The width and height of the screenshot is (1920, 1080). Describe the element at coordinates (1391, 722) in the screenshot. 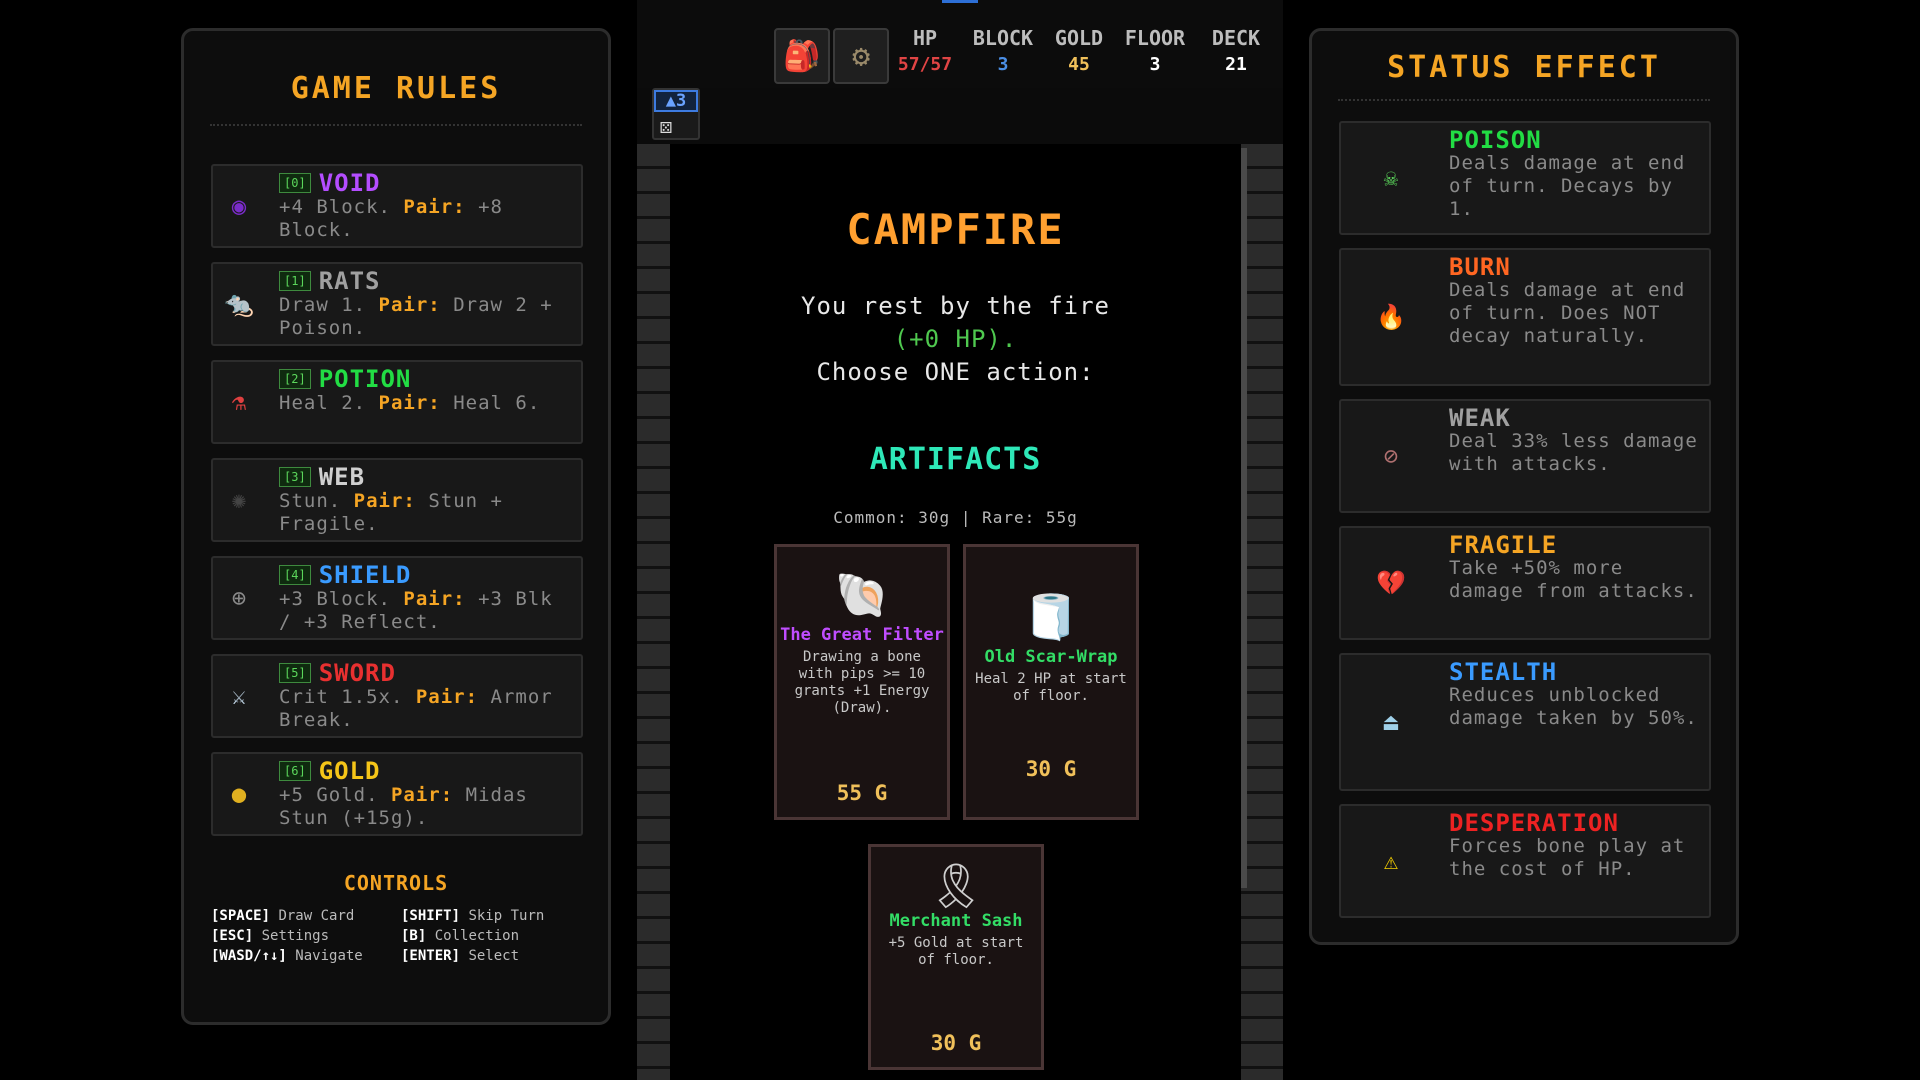

I see `cloak-icon: ⏏` at that location.